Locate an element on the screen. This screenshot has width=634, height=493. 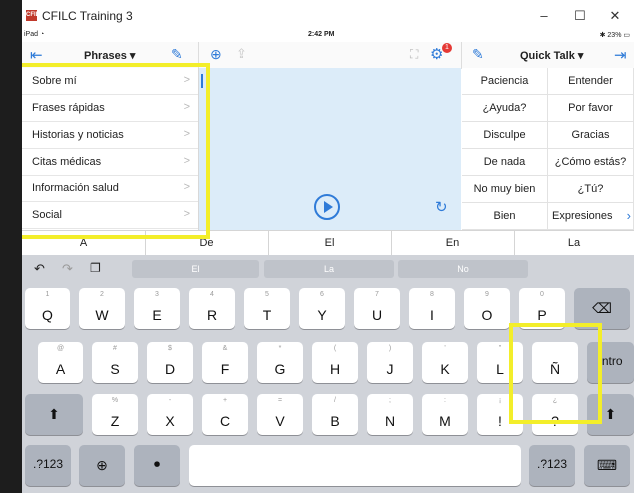
key-f: & F is located at coordinates (225, 362).